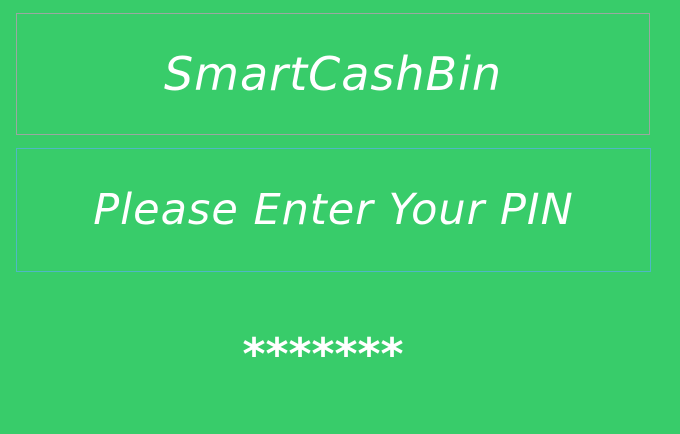 This screenshot has height=434, width=680. I want to click on pin-entry-display: *******, so click(323, 355).